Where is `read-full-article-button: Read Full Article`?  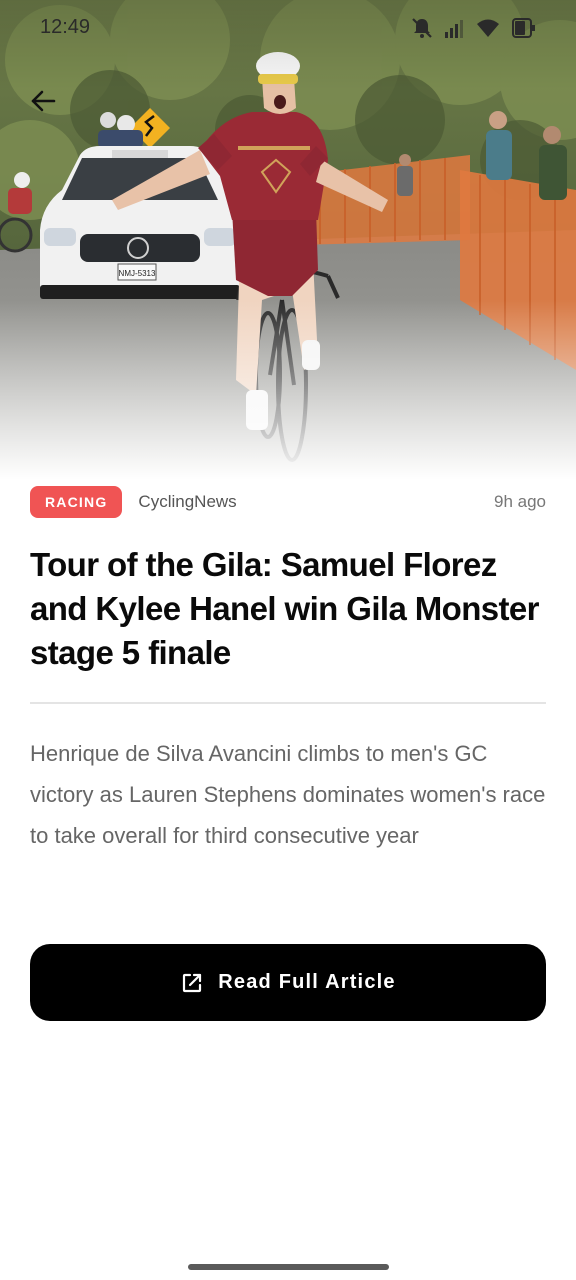
read-full-article-button: Read Full Article is located at coordinates (288, 982).